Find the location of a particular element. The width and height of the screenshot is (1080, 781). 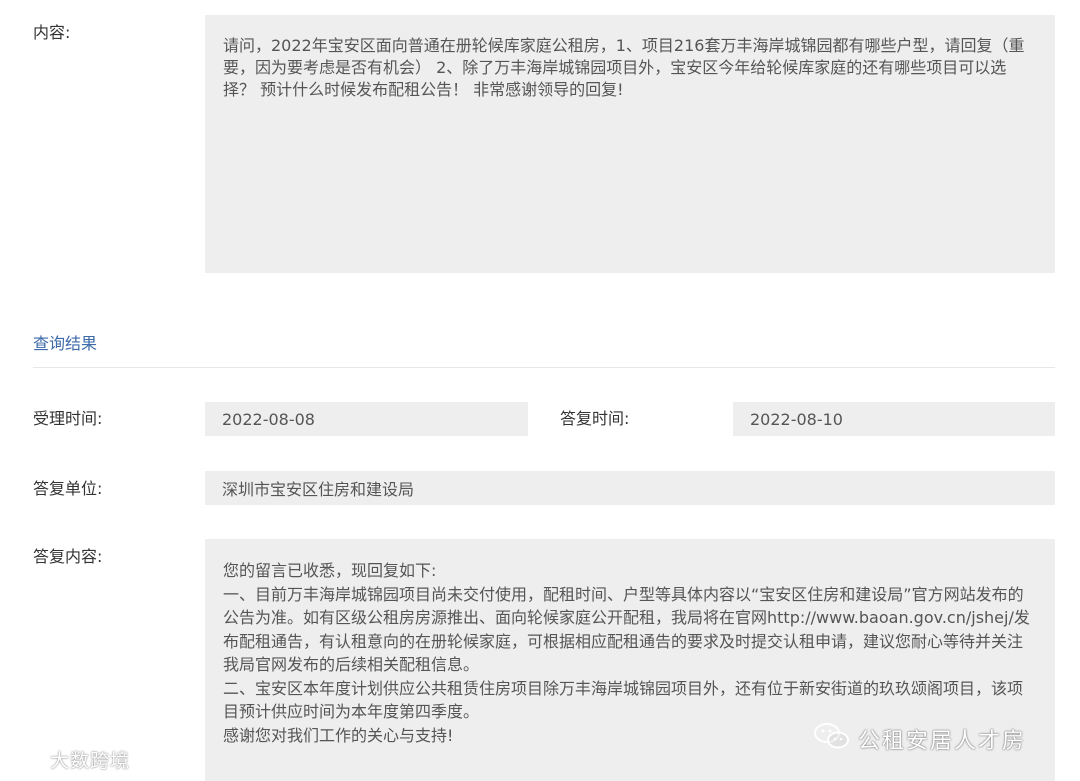

reply-content-label: 答复内容: is located at coordinates (68, 556).